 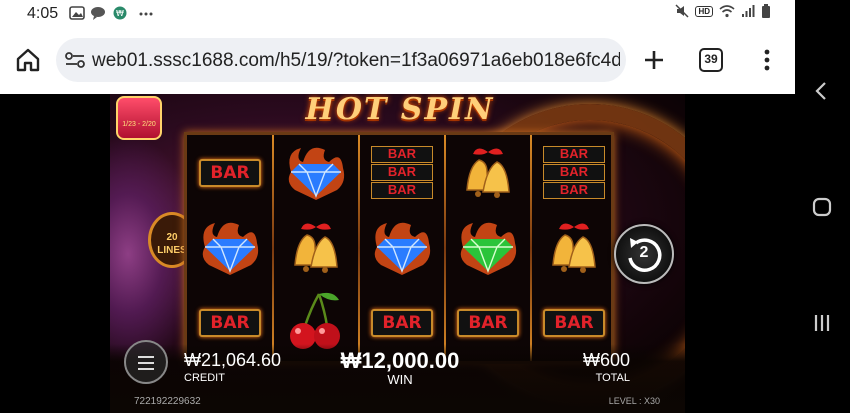 I want to click on promo-badge: 1/23 - 2/20, so click(x=139, y=118).